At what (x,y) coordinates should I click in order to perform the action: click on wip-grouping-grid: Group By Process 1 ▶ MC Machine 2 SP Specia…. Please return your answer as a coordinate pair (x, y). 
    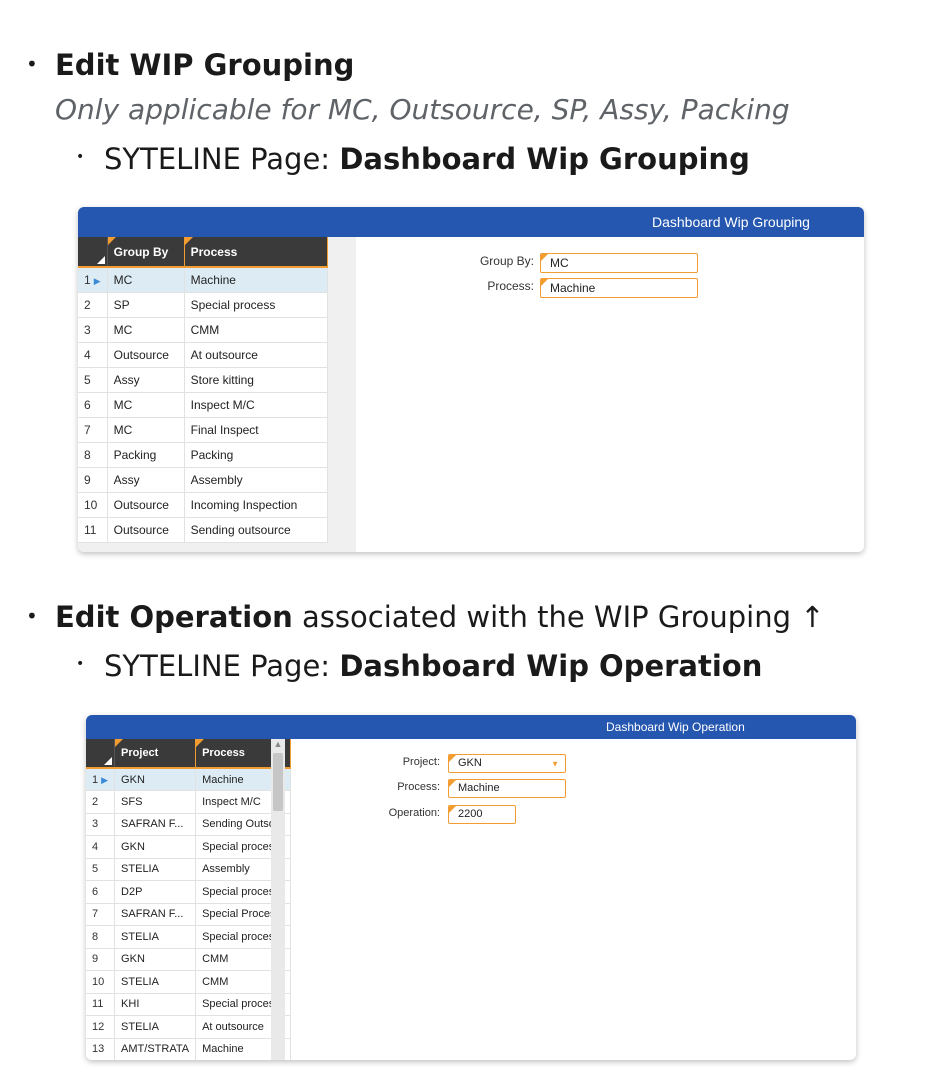
    Looking at the image, I should click on (203, 390).